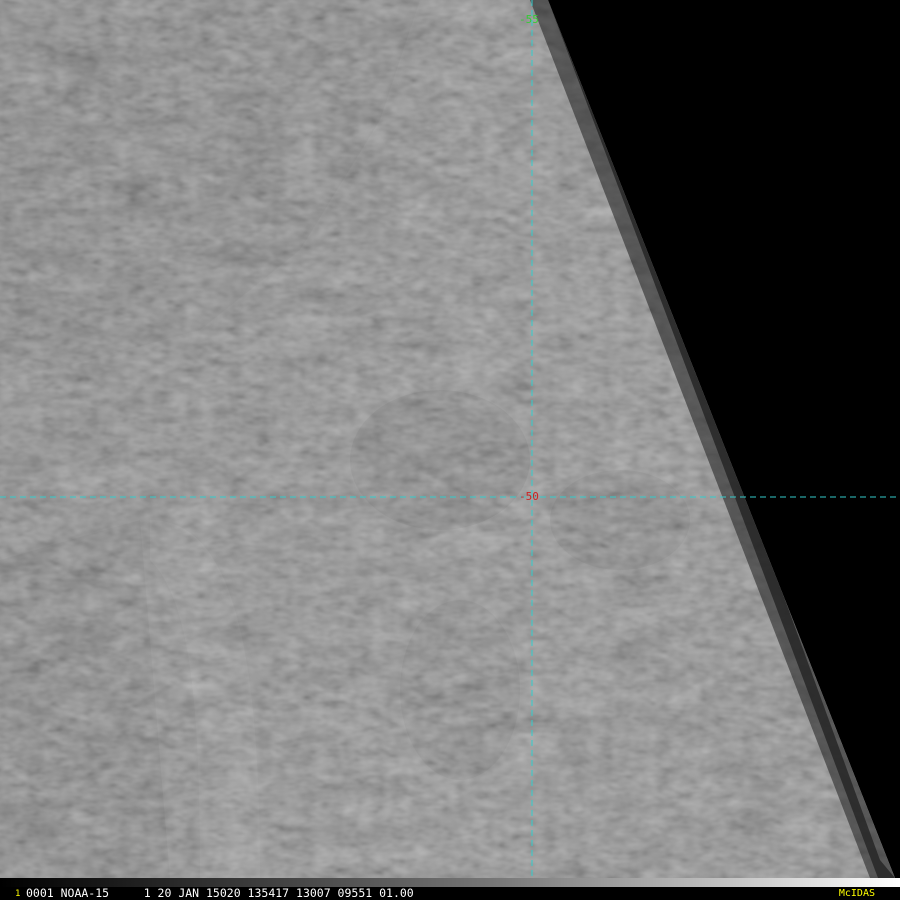 The image size is (900, 900). I want to click on latitude-label: -50, so click(529, 496).